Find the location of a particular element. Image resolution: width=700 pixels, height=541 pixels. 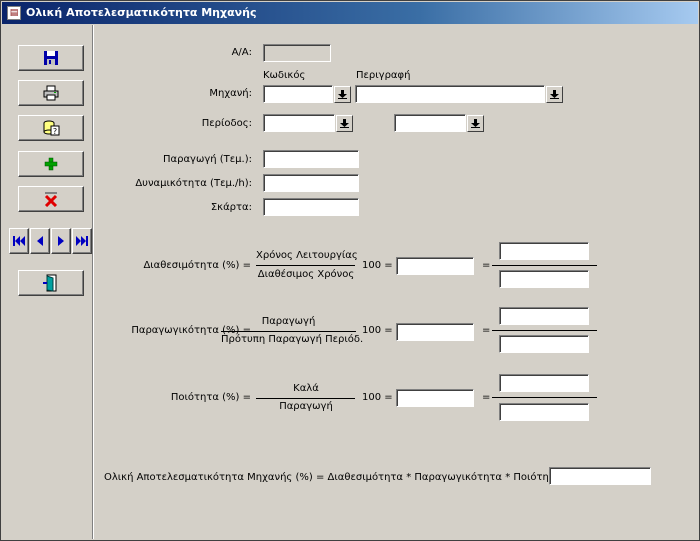

production-input is located at coordinates (311, 159).